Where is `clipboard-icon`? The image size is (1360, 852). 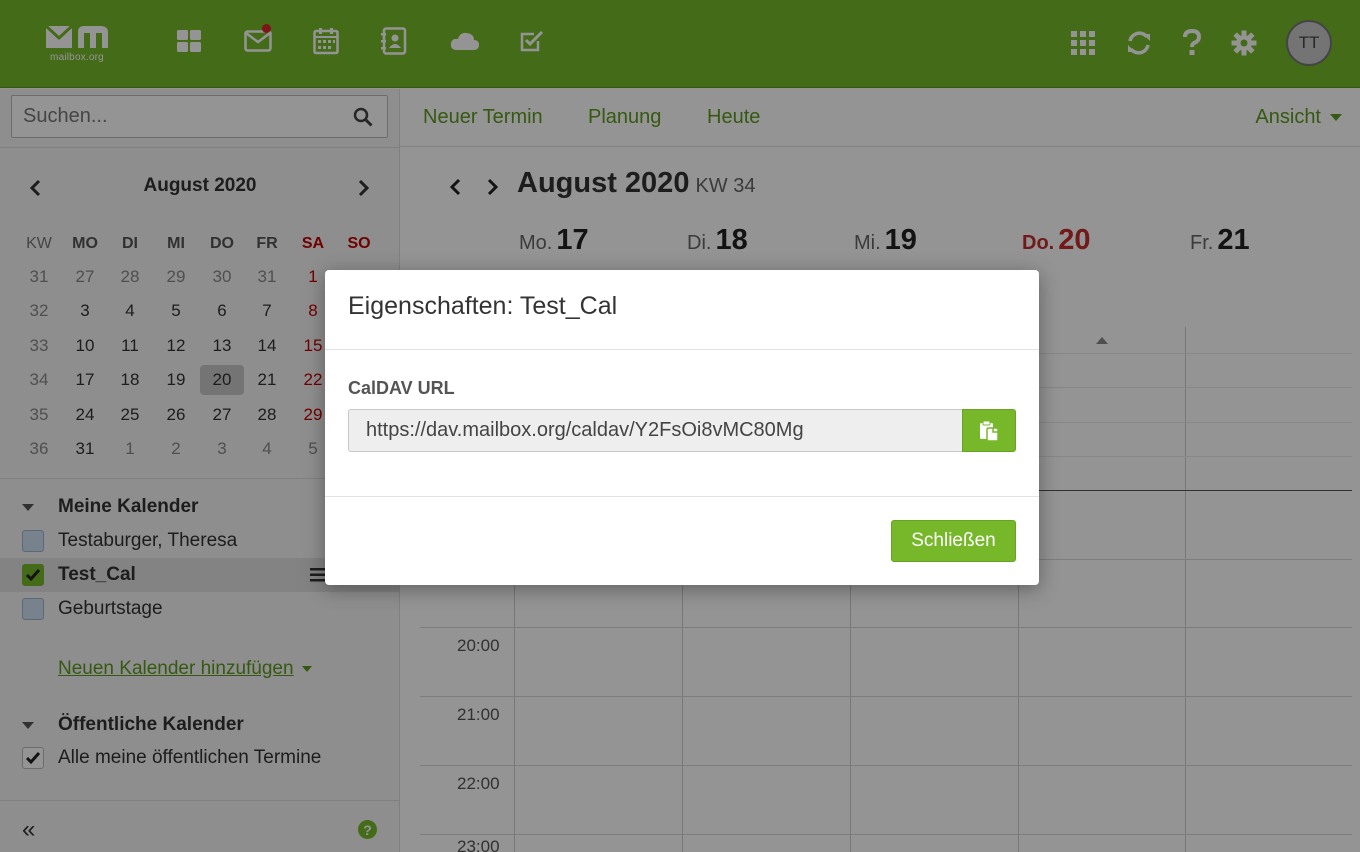 clipboard-icon is located at coordinates (989, 431).